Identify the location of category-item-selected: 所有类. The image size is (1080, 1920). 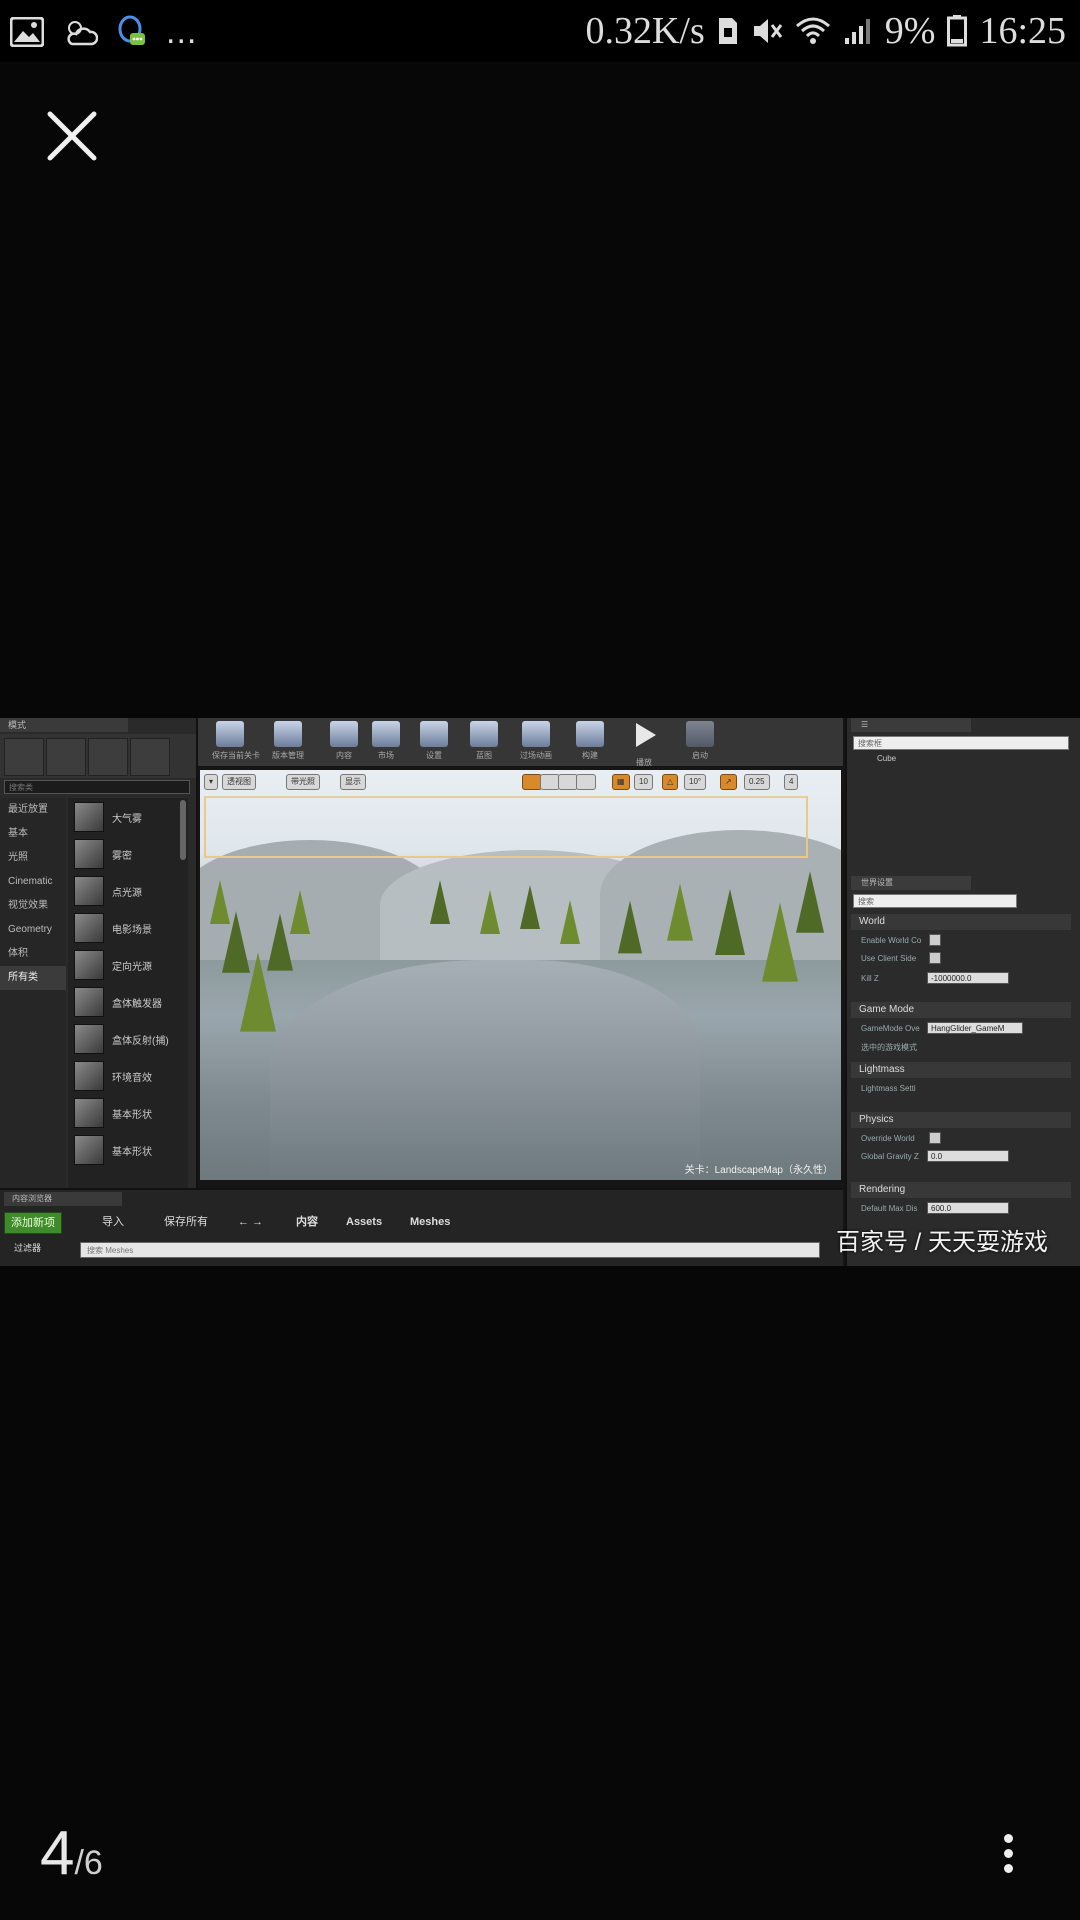
(33, 978).